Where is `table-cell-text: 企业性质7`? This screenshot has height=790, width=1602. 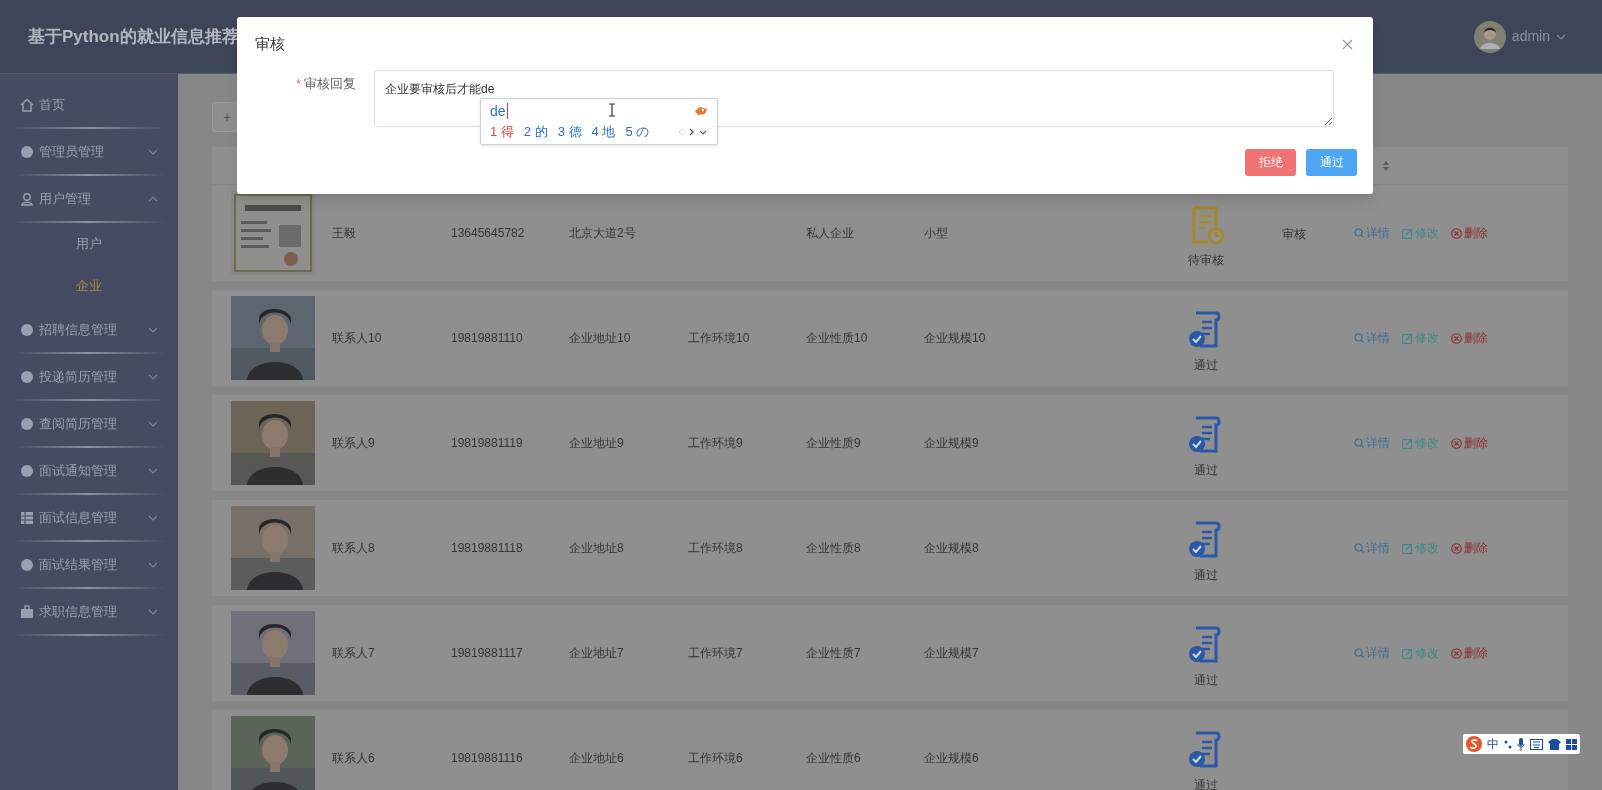
table-cell-text: 企业性质7 is located at coordinates (834, 653).